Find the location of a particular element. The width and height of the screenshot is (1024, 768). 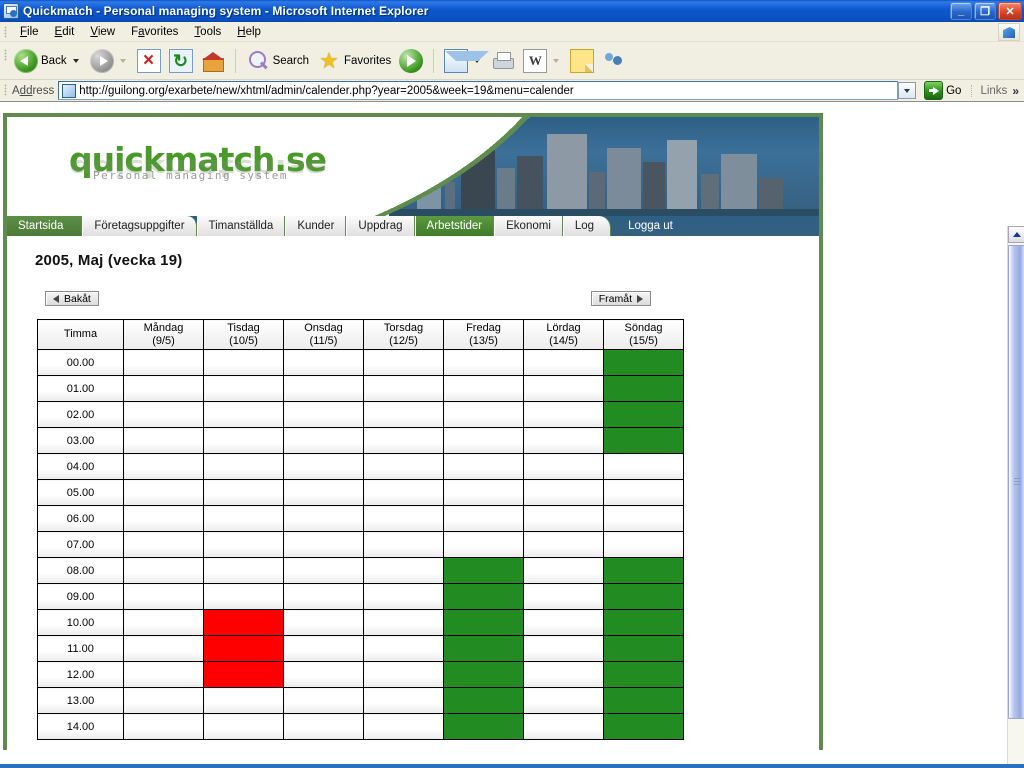

search-button: Search is located at coordinates (277, 61).